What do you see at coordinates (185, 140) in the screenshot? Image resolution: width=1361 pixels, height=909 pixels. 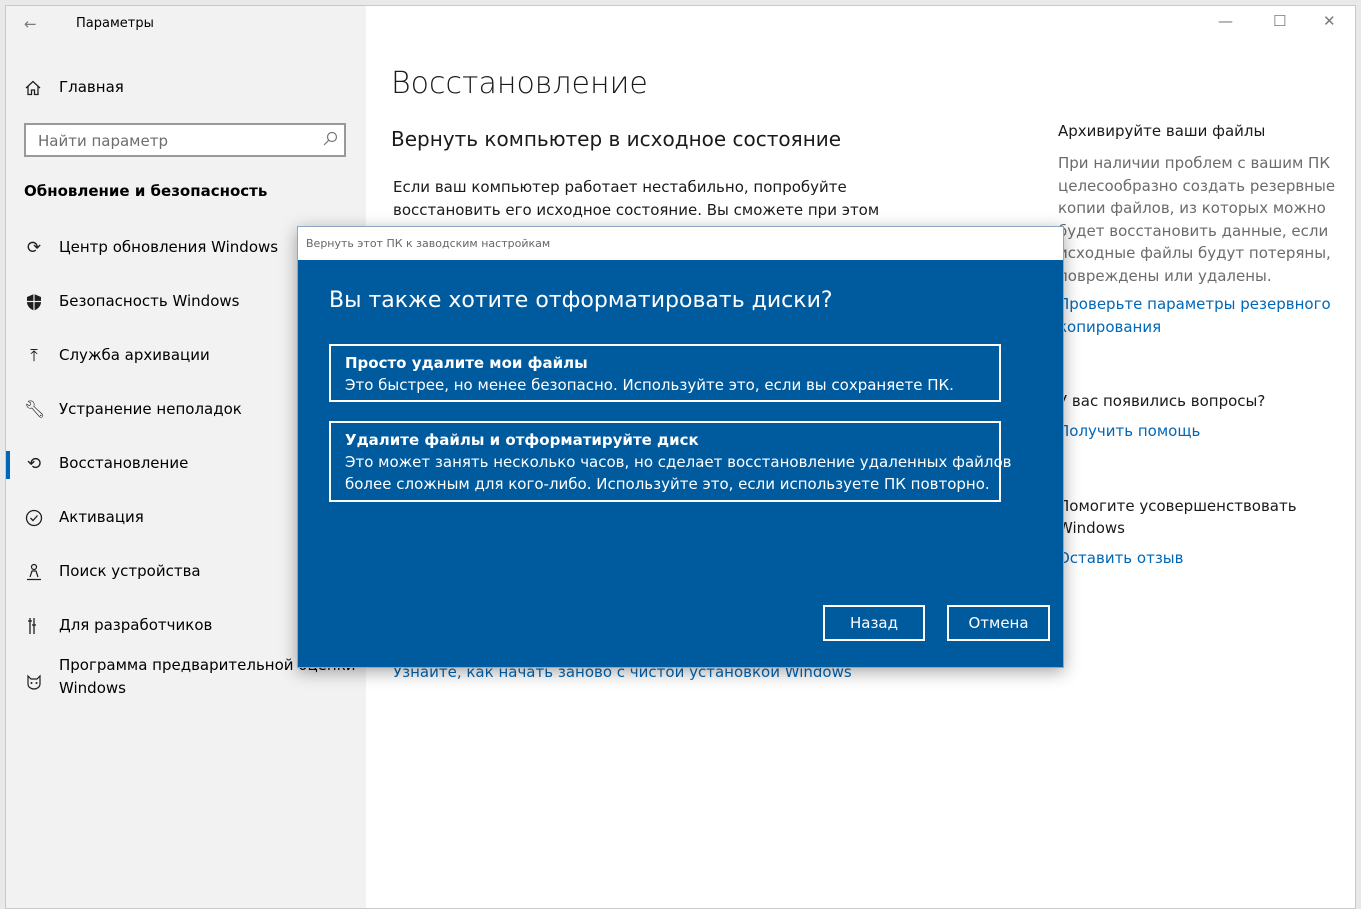 I see `search-input: Найти параметр` at bounding box center [185, 140].